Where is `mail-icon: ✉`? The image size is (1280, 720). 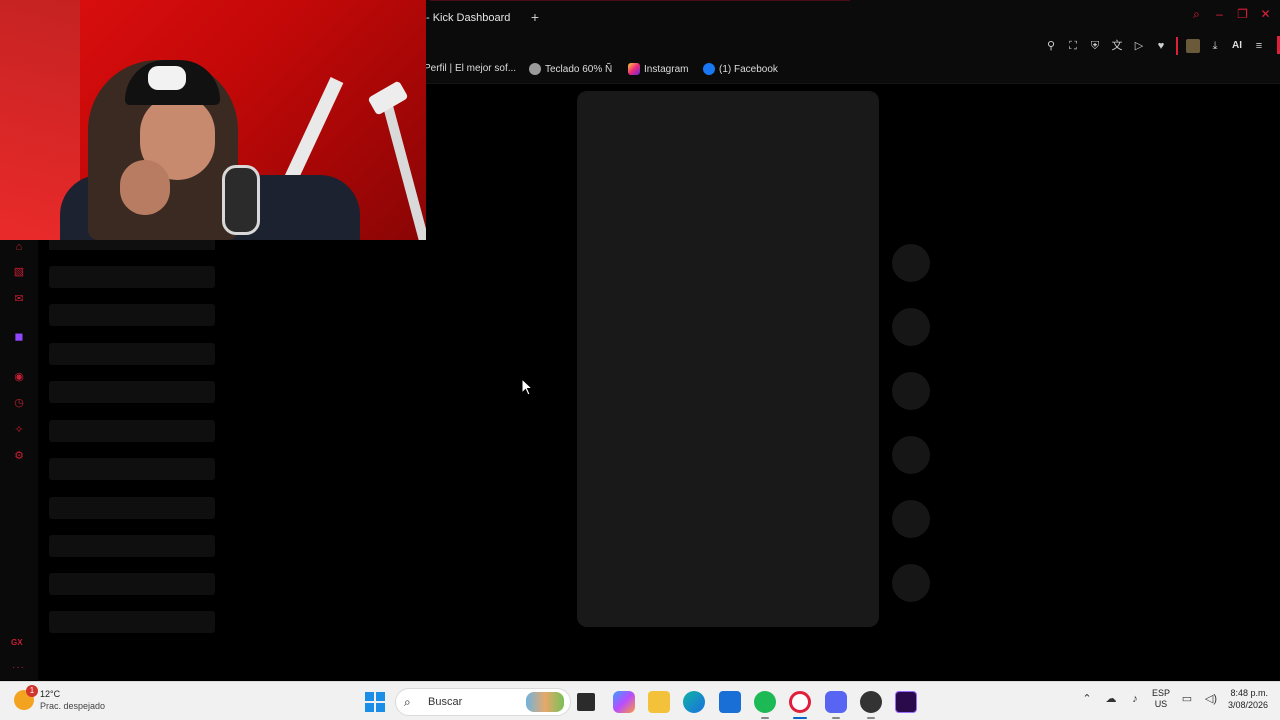
mail-icon: ✉ is located at coordinates (19, 299).